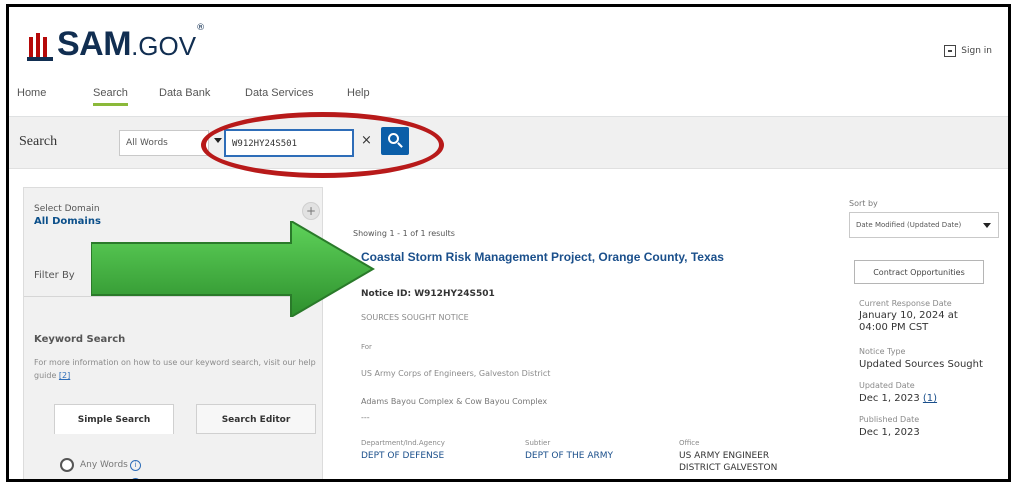 Image resolution: width=1018 pixels, height=485 pixels. Describe the element at coordinates (279, 93) in the screenshot. I see `nav-data-services: Data Services` at that location.